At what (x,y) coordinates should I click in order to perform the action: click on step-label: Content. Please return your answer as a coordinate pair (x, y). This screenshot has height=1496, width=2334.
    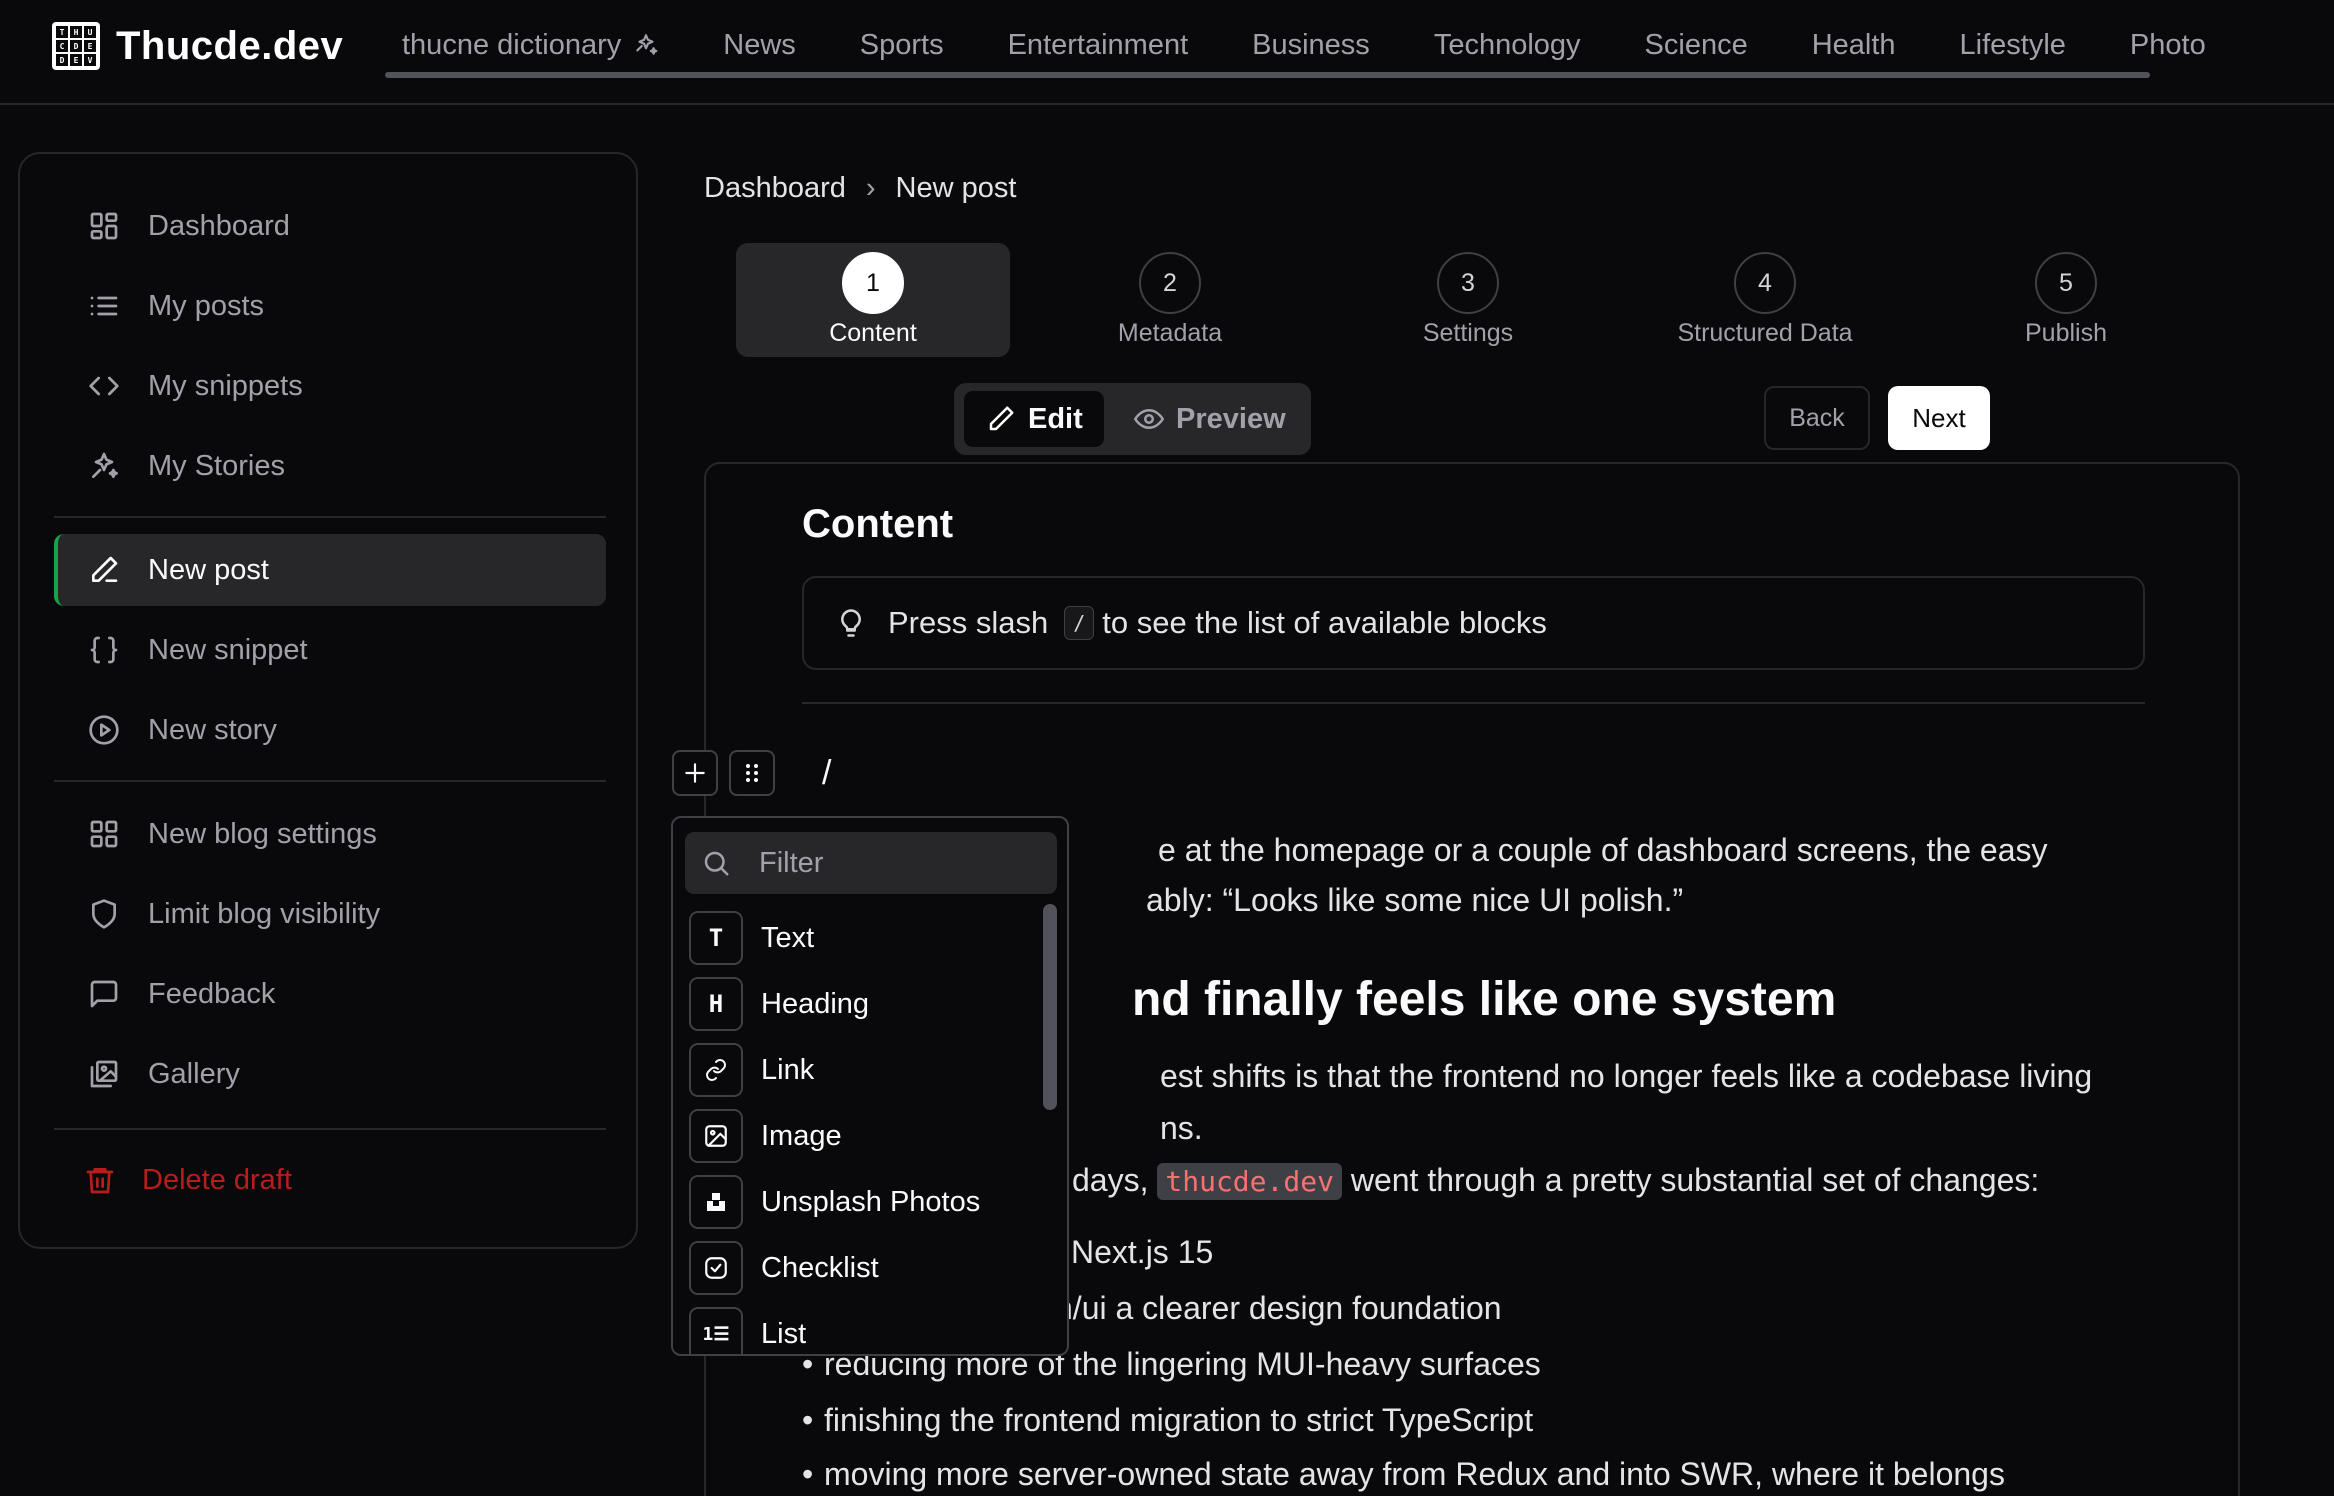
    Looking at the image, I should click on (873, 333).